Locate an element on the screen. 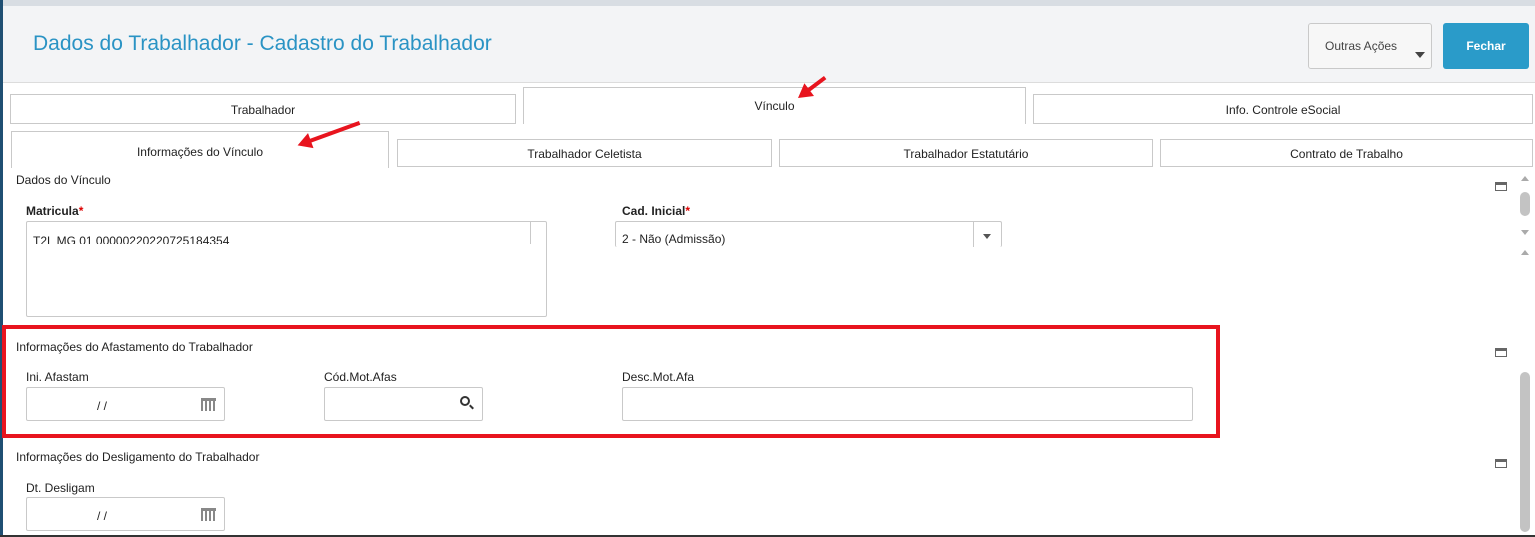 The height and width of the screenshot is (537, 1535). outras-acoes-label: Outras Ações is located at coordinates (1361, 46).